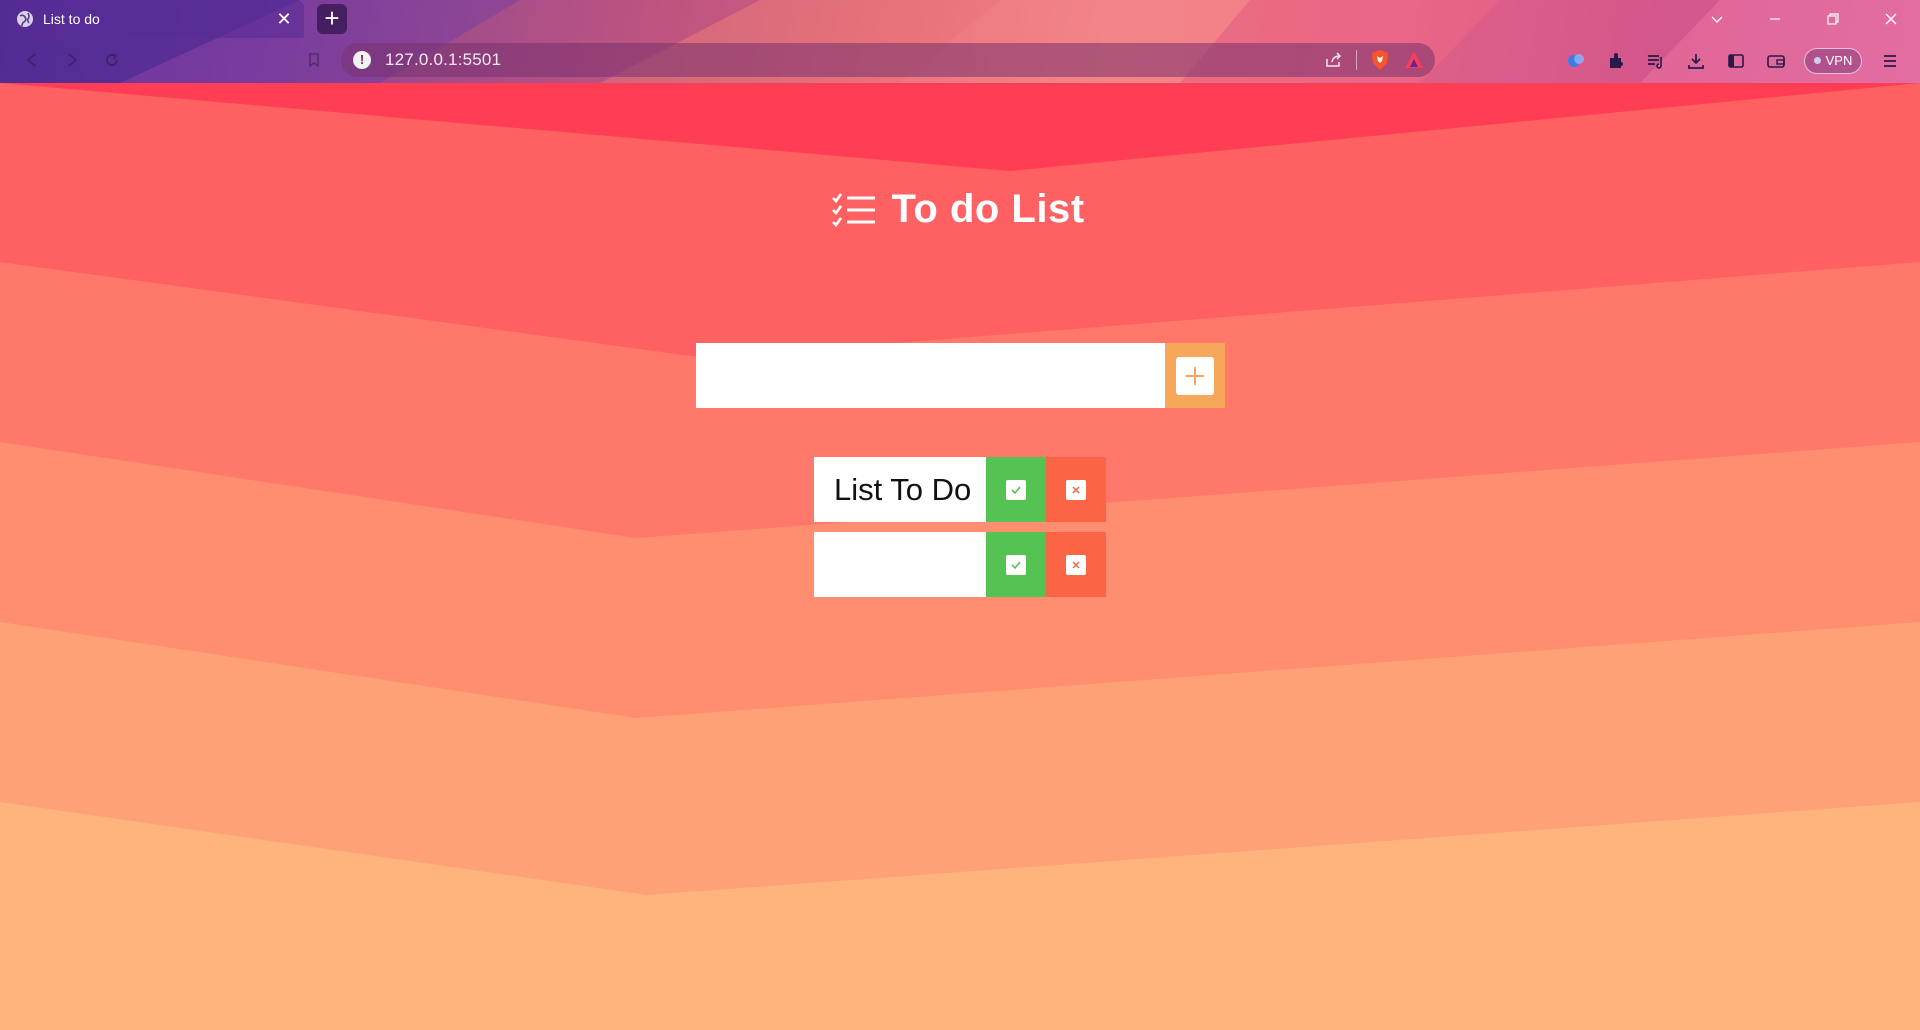 This screenshot has width=1920, height=1030. Describe the element at coordinates (112, 60) in the screenshot. I see `reload-icon` at that location.